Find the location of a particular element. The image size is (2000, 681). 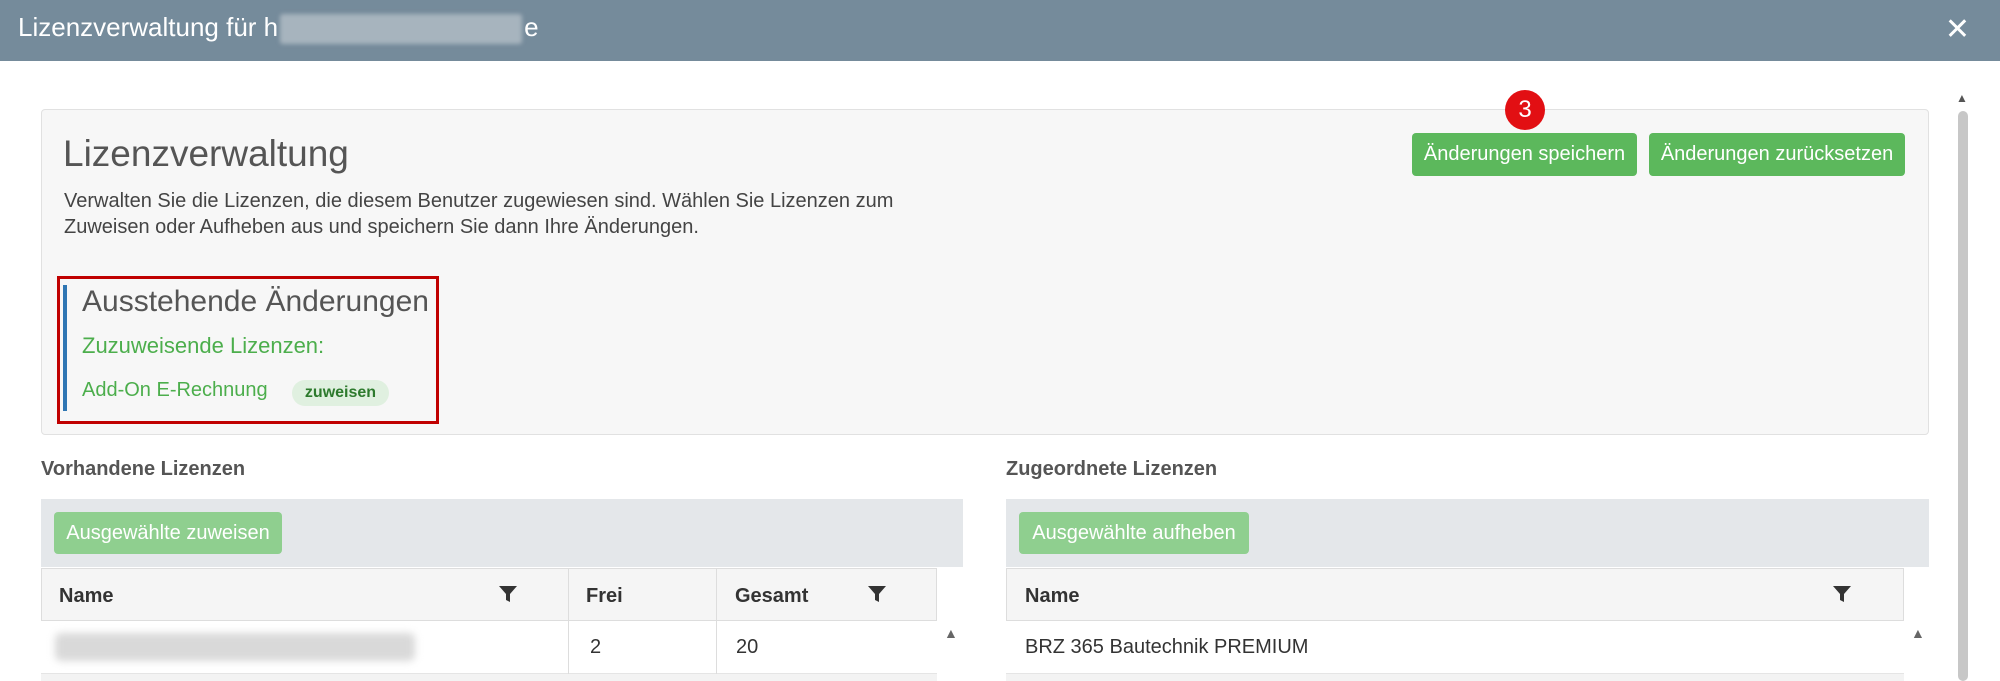

assign-selected-button: Ausgewählte zuweisen is located at coordinates (168, 533).